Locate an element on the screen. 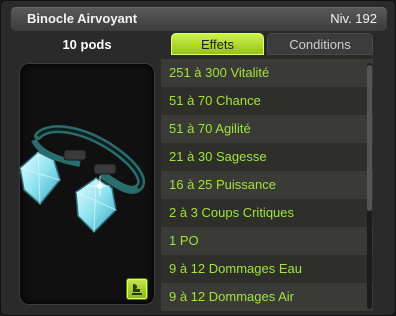  effects-scrollbar is located at coordinates (369, 186).